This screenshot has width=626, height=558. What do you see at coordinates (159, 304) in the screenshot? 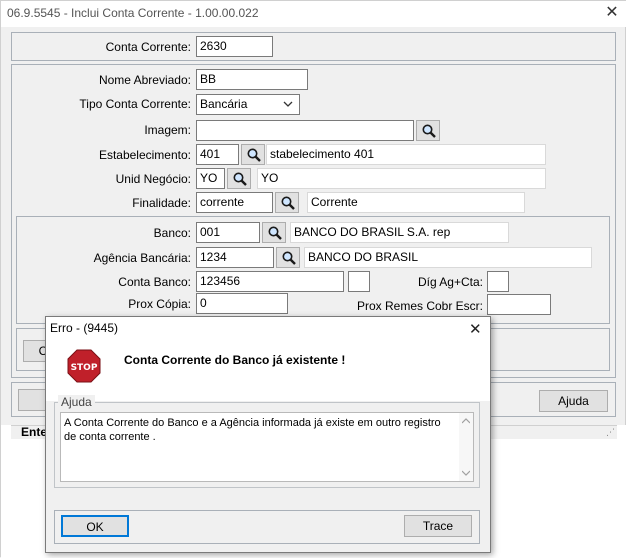
I see `prox-copia-label: Prox Cópia:` at bounding box center [159, 304].